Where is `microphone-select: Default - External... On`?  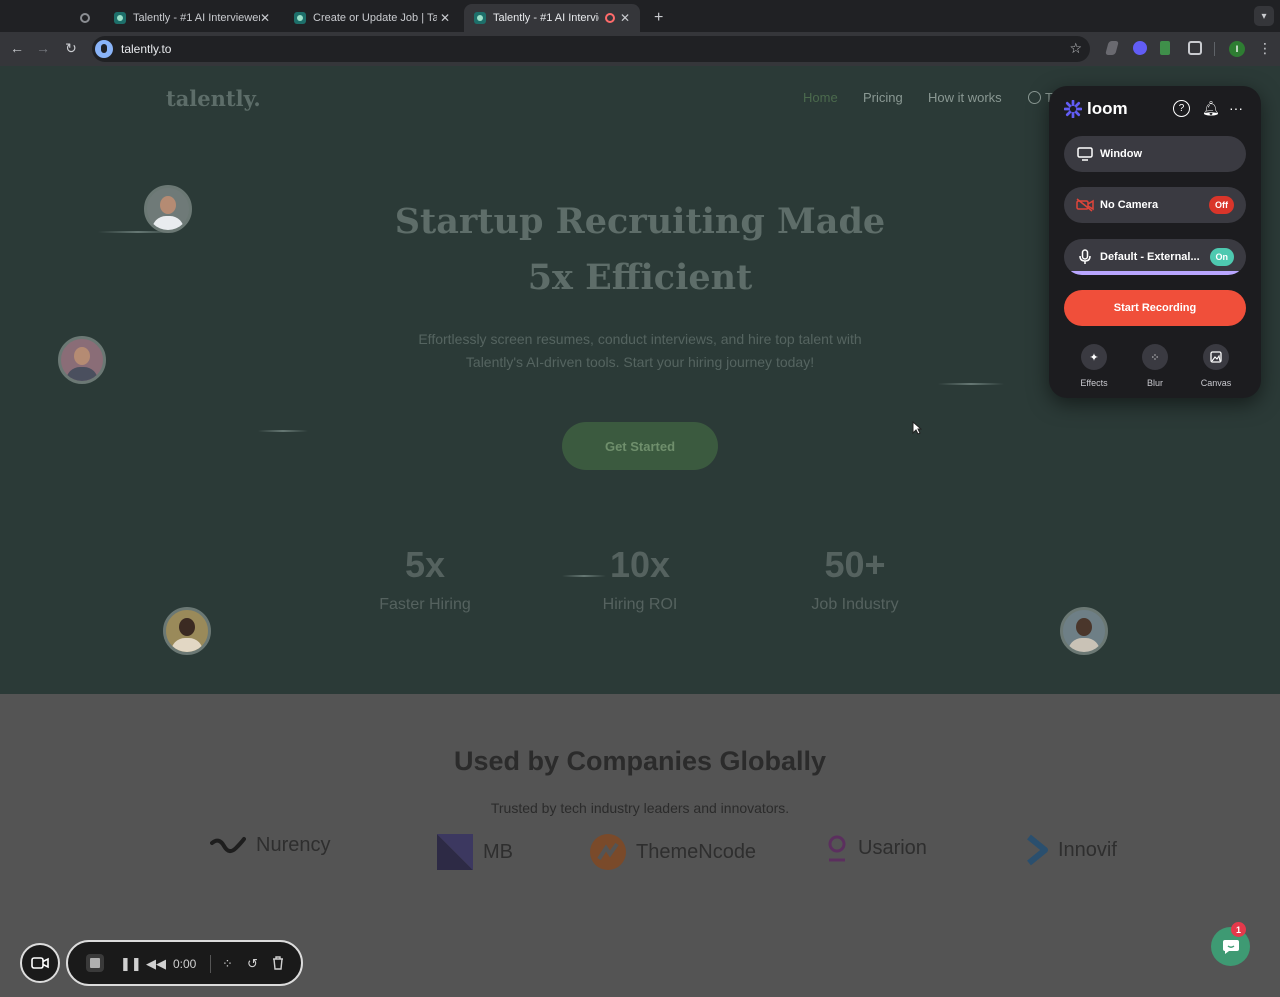
microphone-select: Default - External... On is located at coordinates (1155, 257).